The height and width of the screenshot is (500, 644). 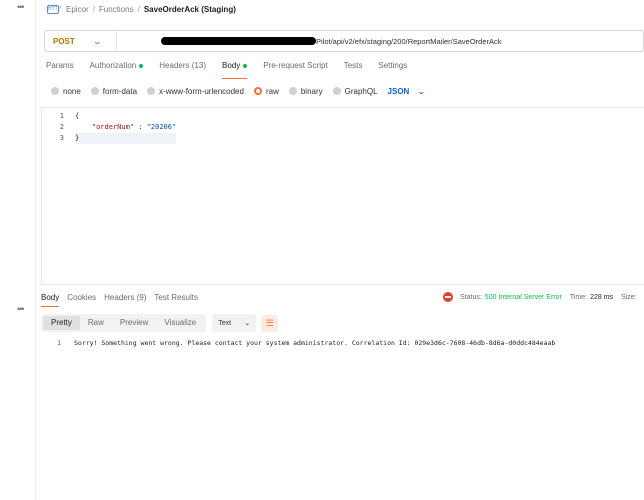 I want to click on tab-tests: Tests, so click(x=353, y=70).